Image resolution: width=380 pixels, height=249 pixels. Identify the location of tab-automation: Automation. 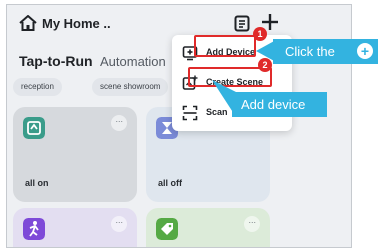
(133, 61).